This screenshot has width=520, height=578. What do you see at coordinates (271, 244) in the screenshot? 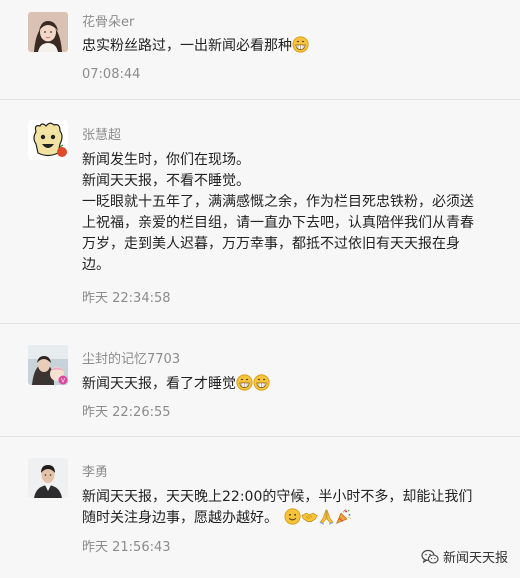
I see `comment-line: 万岁，走到美人迟暮，万万幸事，都抵不过依旧有天天报在身` at bounding box center [271, 244].